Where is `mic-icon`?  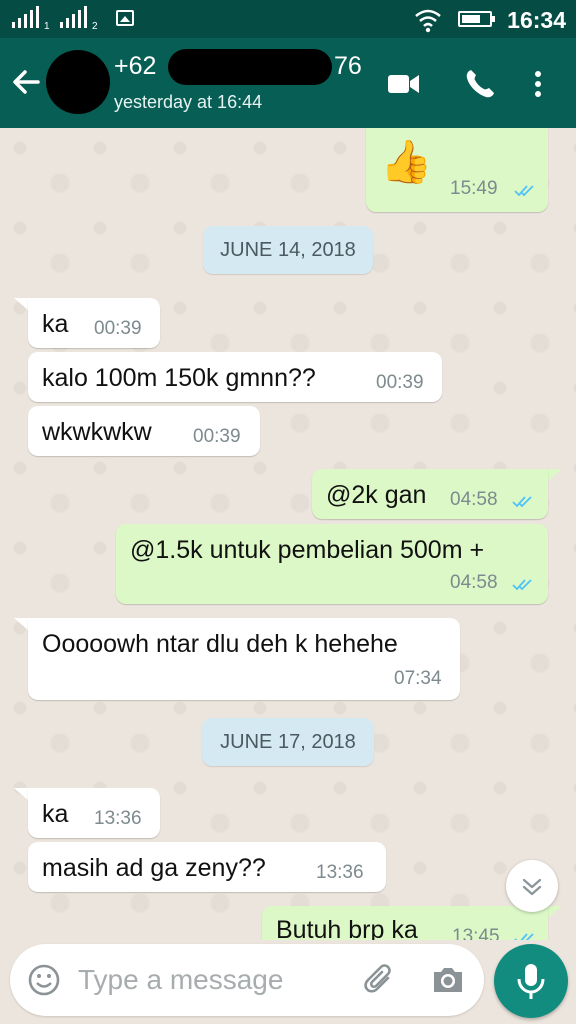
mic-icon is located at coordinates (531, 981).